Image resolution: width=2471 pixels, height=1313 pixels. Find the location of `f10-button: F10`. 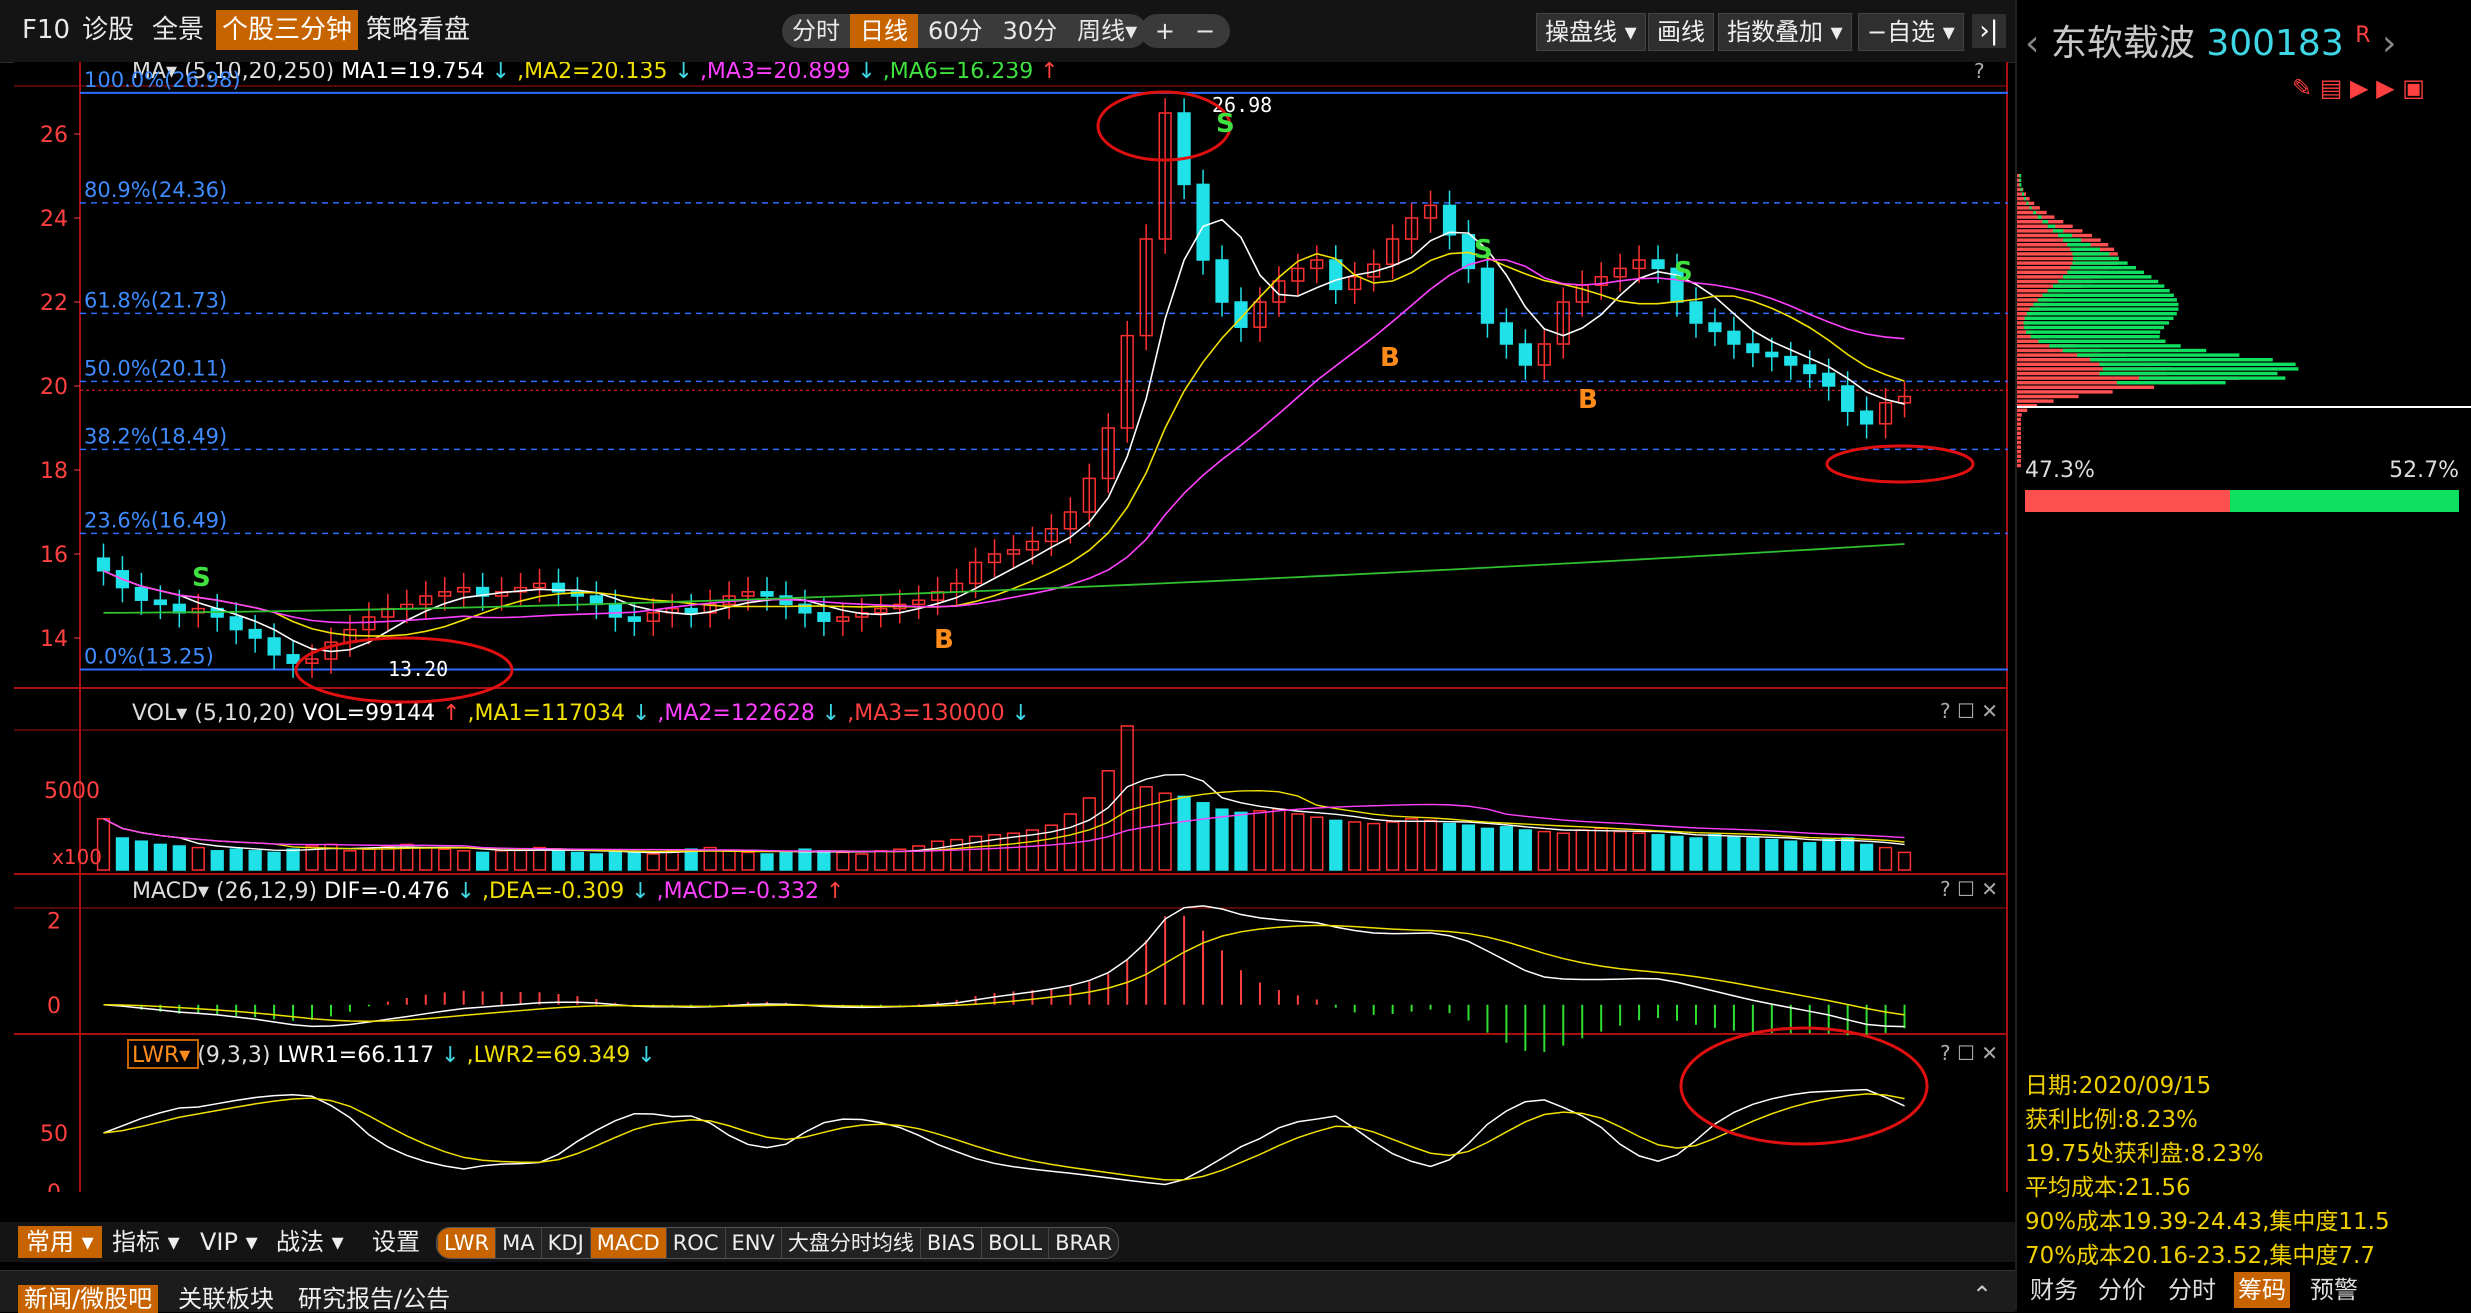

f10-button: F10 is located at coordinates (46, 30).